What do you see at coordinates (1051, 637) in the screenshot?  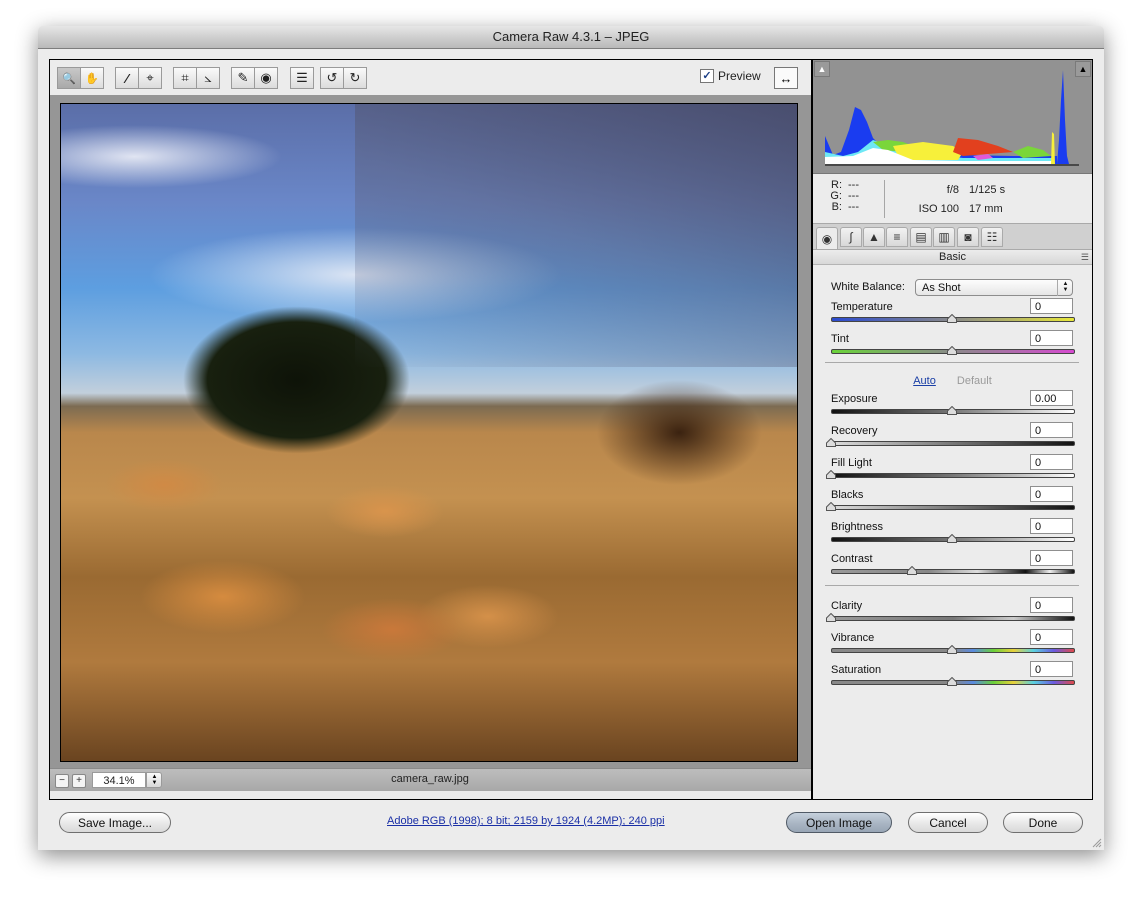 I see `vibrance-value-field: 0` at bounding box center [1051, 637].